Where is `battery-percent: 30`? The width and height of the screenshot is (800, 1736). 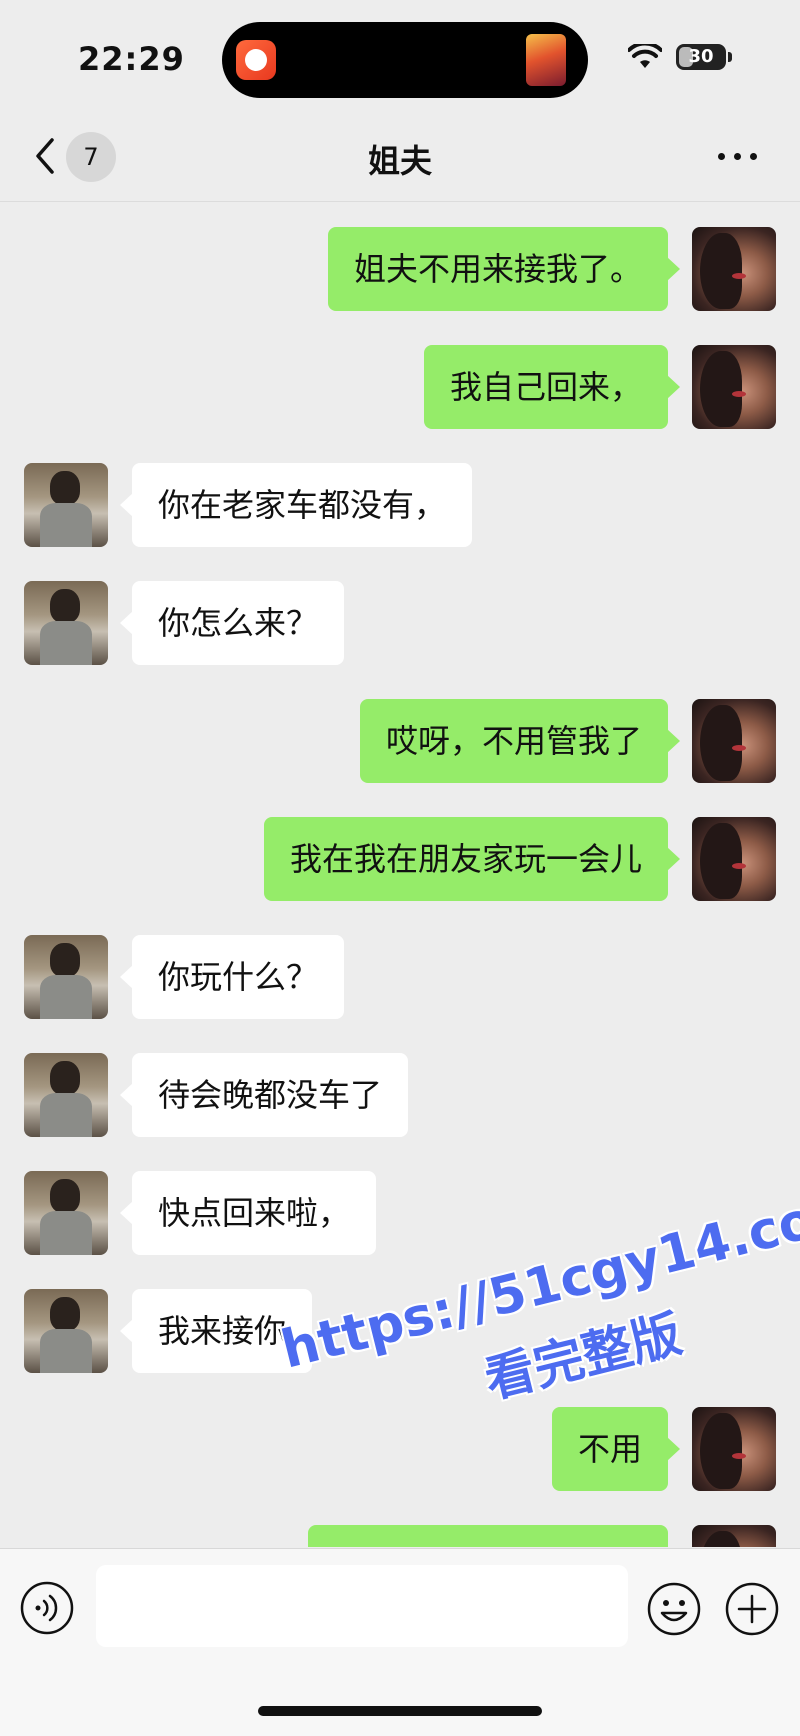
battery-percent: 30 is located at coordinates (701, 56).